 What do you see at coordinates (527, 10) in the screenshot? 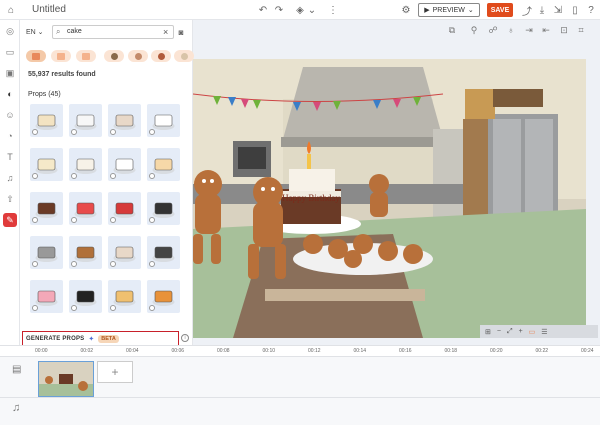
I see `share-icon: ⤴` at bounding box center [527, 10].